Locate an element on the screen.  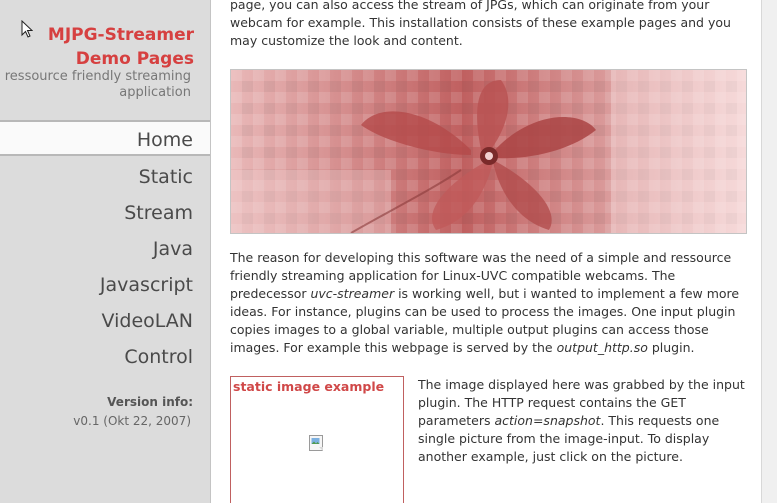
nav-item-label: Control is located at coordinates (158, 357).